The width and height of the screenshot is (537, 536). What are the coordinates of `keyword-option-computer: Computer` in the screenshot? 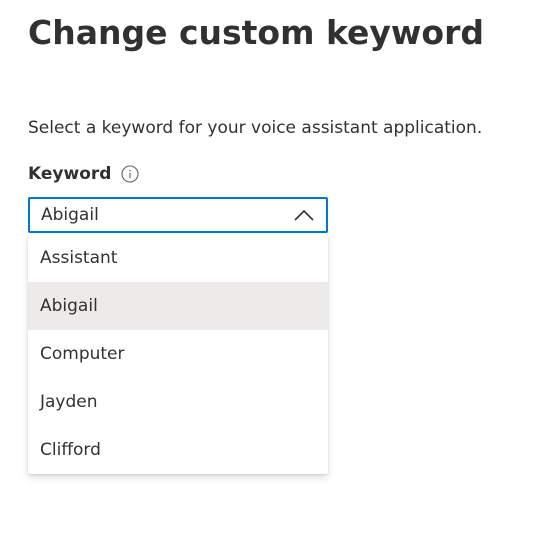 It's located at (178, 354).